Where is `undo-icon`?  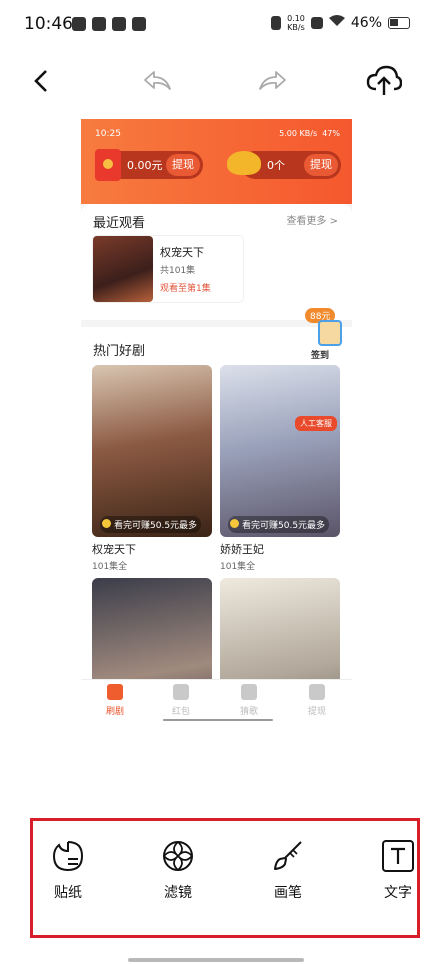
undo-icon is located at coordinates (157, 80).